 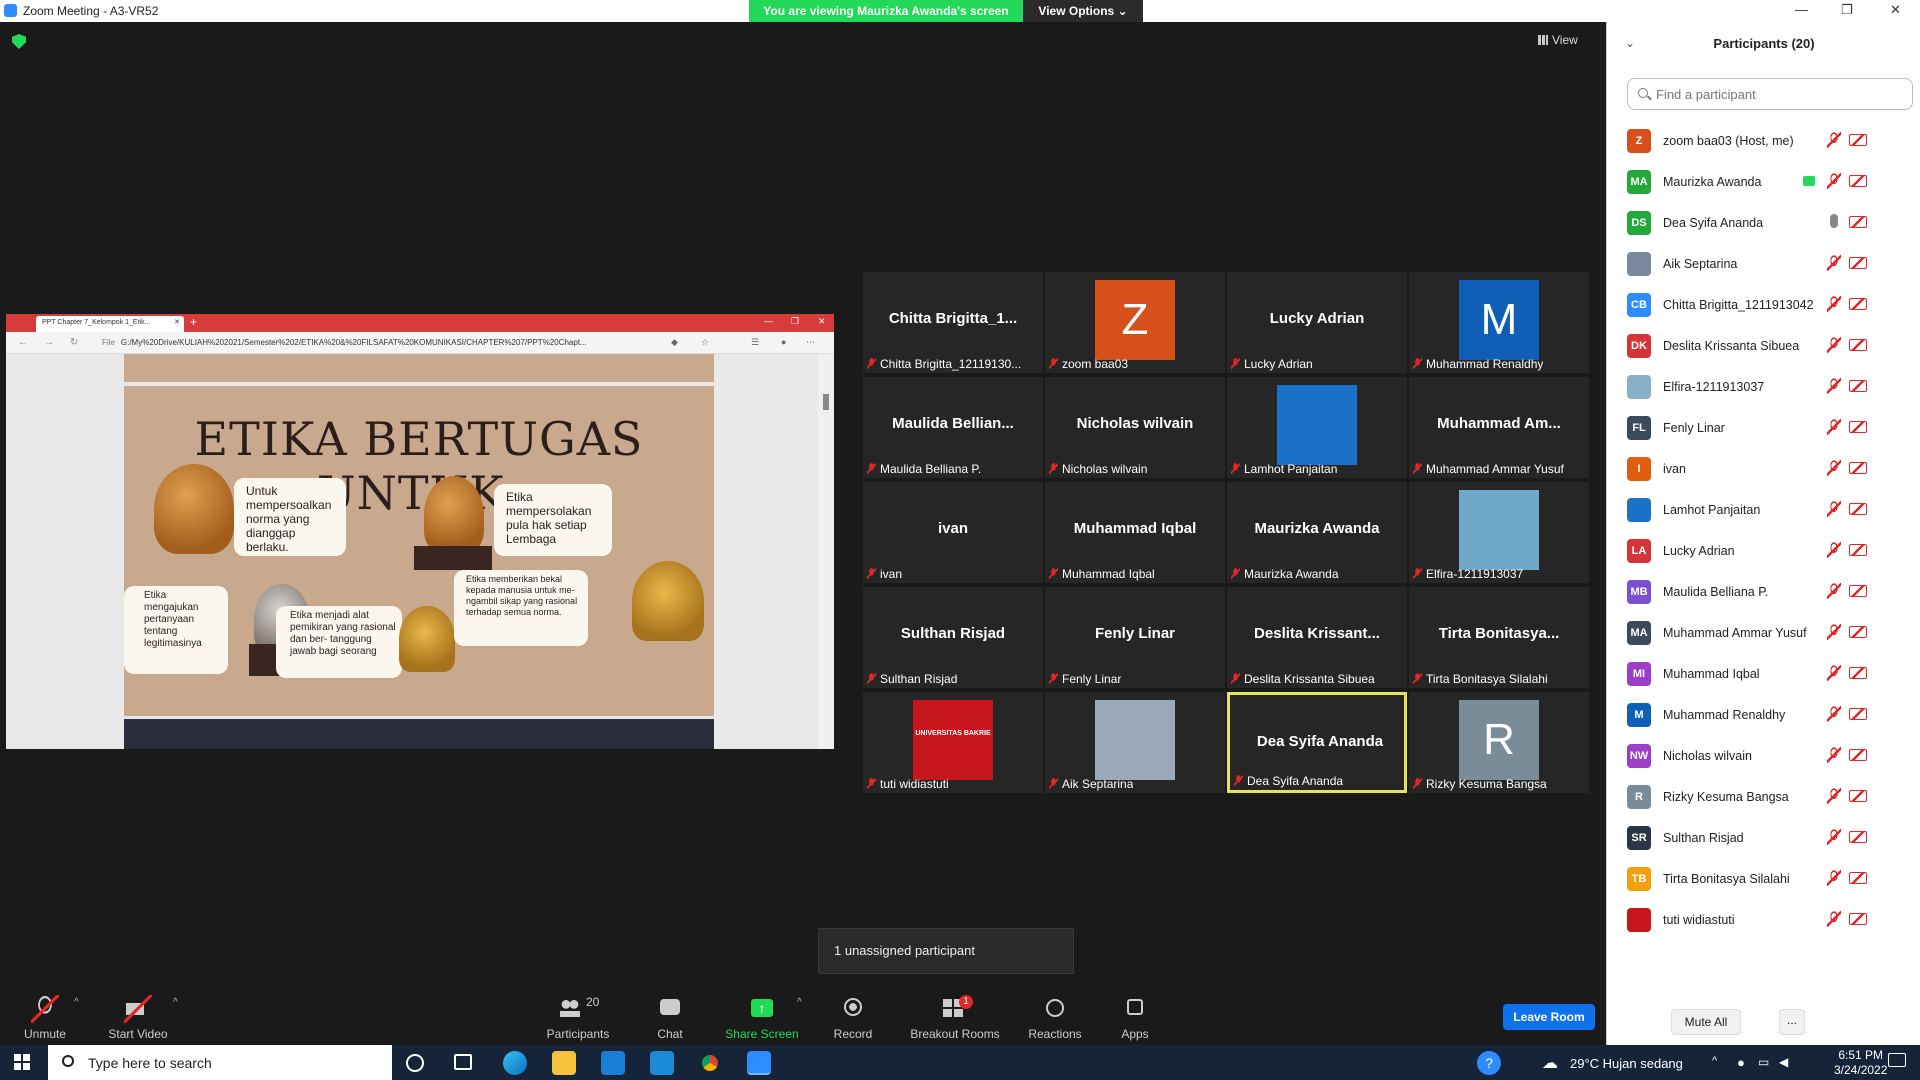 What do you see at coordinates (1763, 181) in the screenshot?
I see `participant-row: MA Maurizka Awanda` at bounding box center [1763, 181].